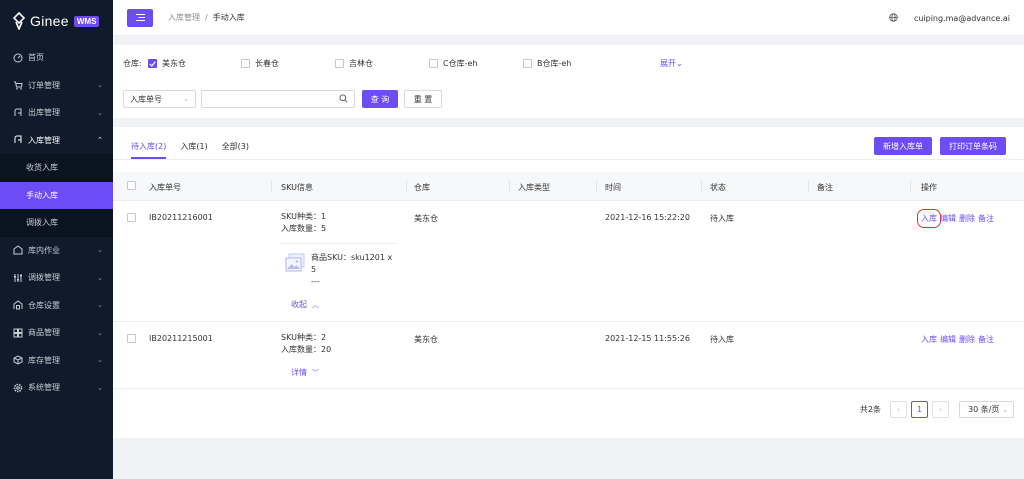 This screenshot has width=1024, height=479. Describe the element at coordinates (380, 99) in the screenshot. I see `query-button: 查 询` at that location.